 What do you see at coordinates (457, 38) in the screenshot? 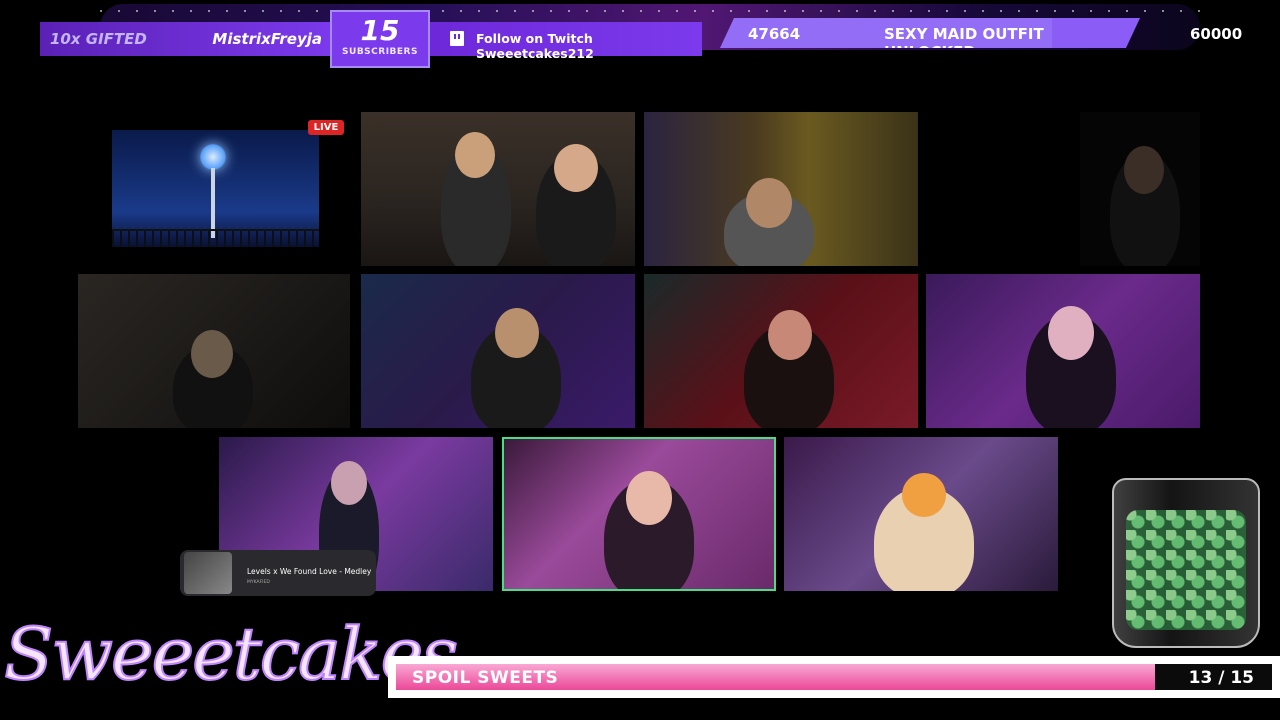
I see `twitch-icon` at bounding box center [457, 38].